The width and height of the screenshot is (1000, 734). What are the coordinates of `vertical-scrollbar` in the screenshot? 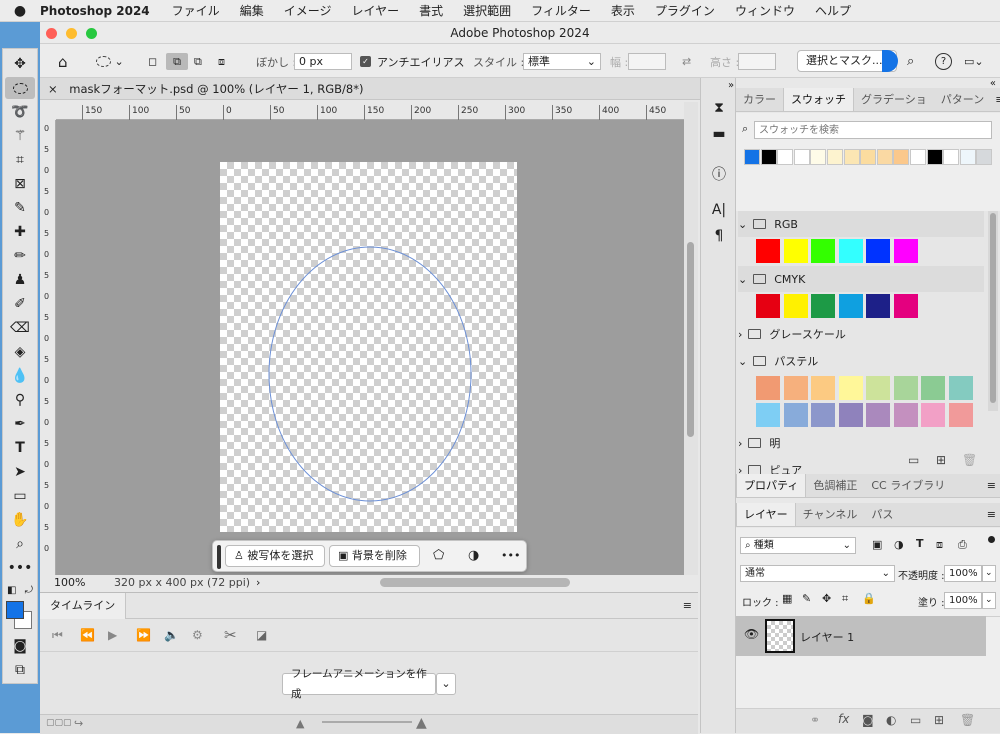 It's located at (691, 338).